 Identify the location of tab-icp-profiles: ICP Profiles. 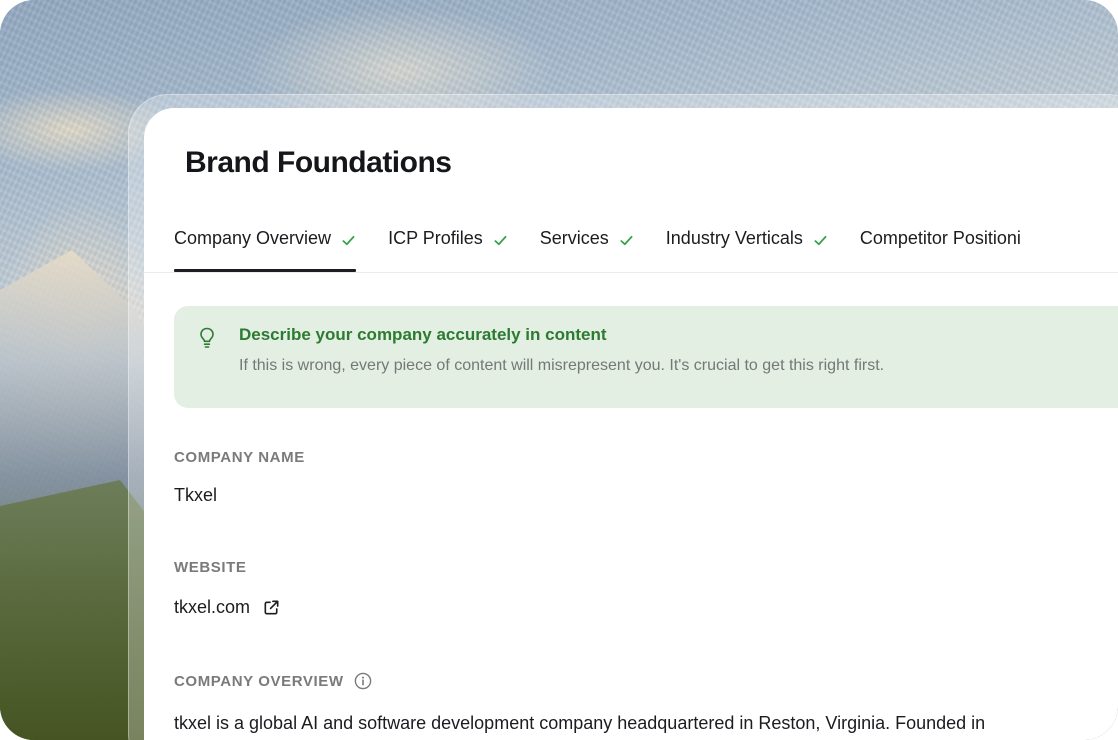
(448, 248).